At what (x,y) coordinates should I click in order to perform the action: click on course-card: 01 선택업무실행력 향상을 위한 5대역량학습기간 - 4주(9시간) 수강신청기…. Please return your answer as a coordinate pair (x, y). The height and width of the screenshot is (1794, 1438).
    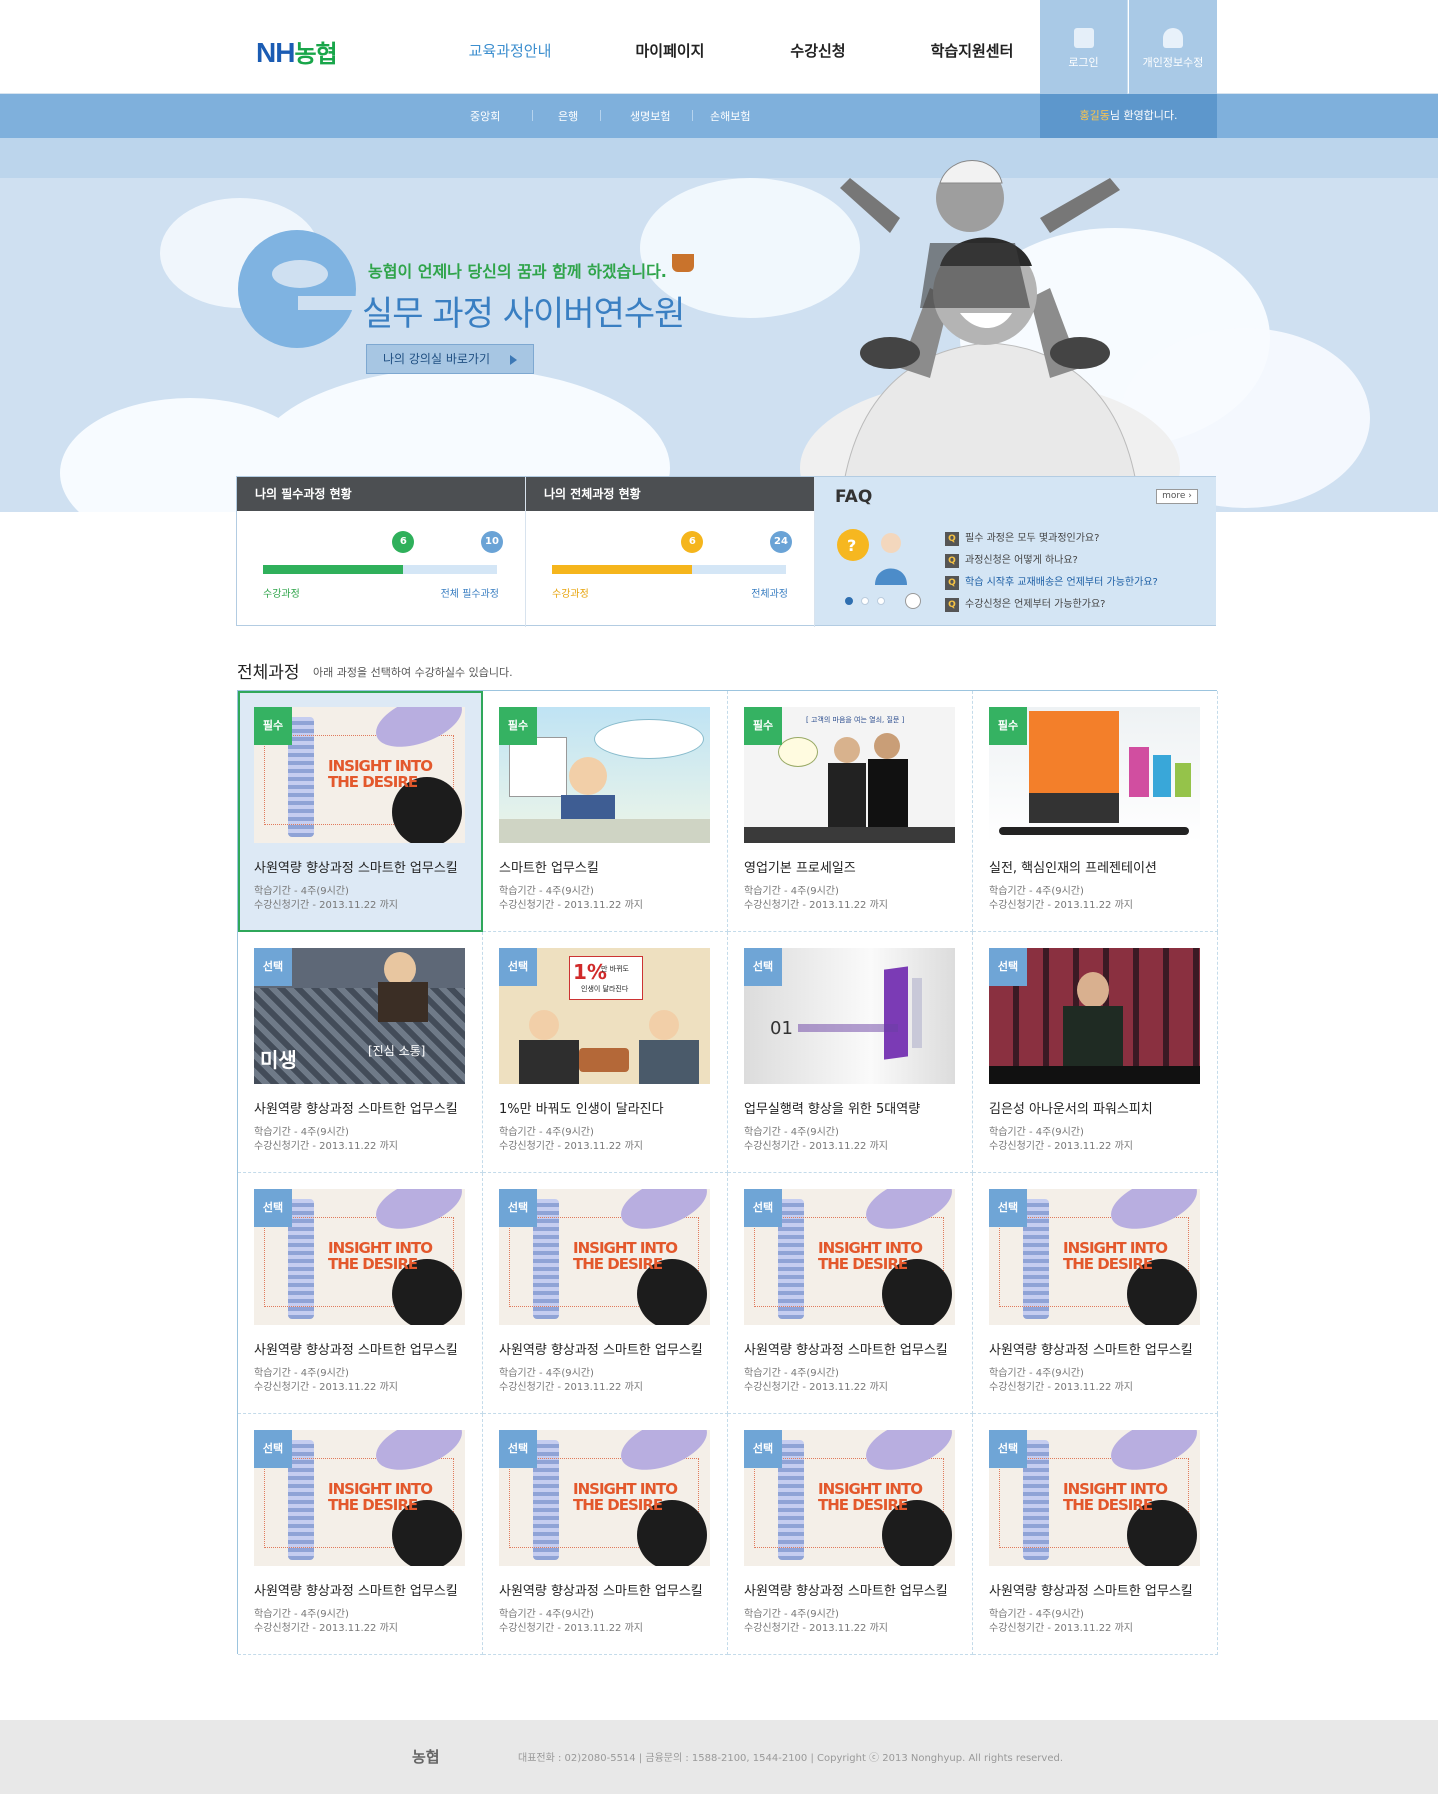
    Looking at the image, I should click on (850, 1052).